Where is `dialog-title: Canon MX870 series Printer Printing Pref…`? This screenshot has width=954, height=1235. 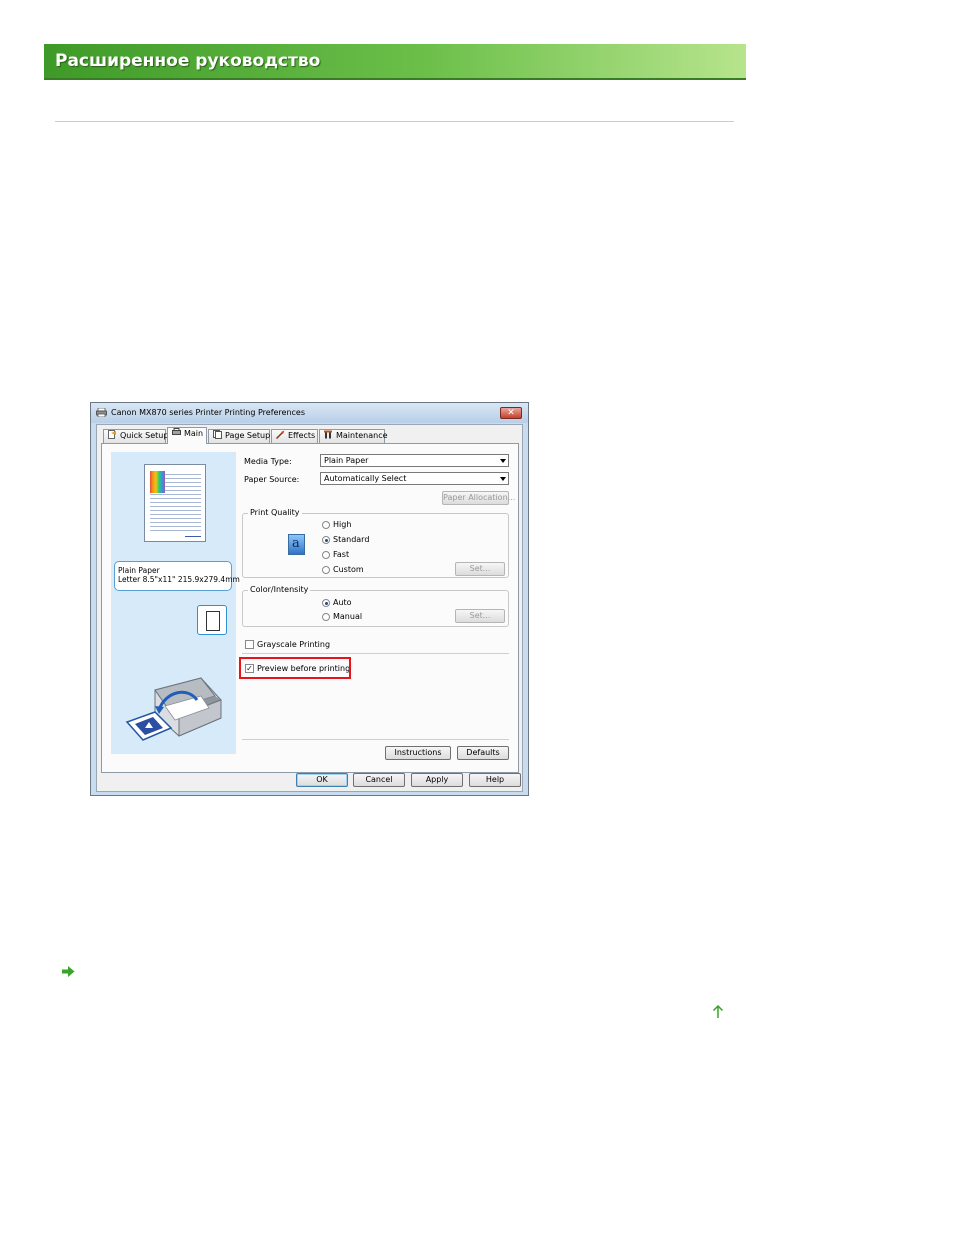 dialog-title: Canon MX870 series Printer Printing Pref… is located at coordinates (208, 412).